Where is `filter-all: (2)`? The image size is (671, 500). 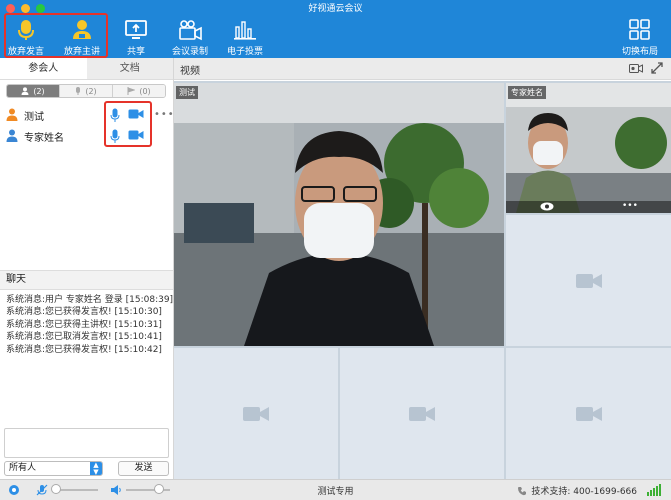 filter-all: (2) is located at coordinates (33, 91).